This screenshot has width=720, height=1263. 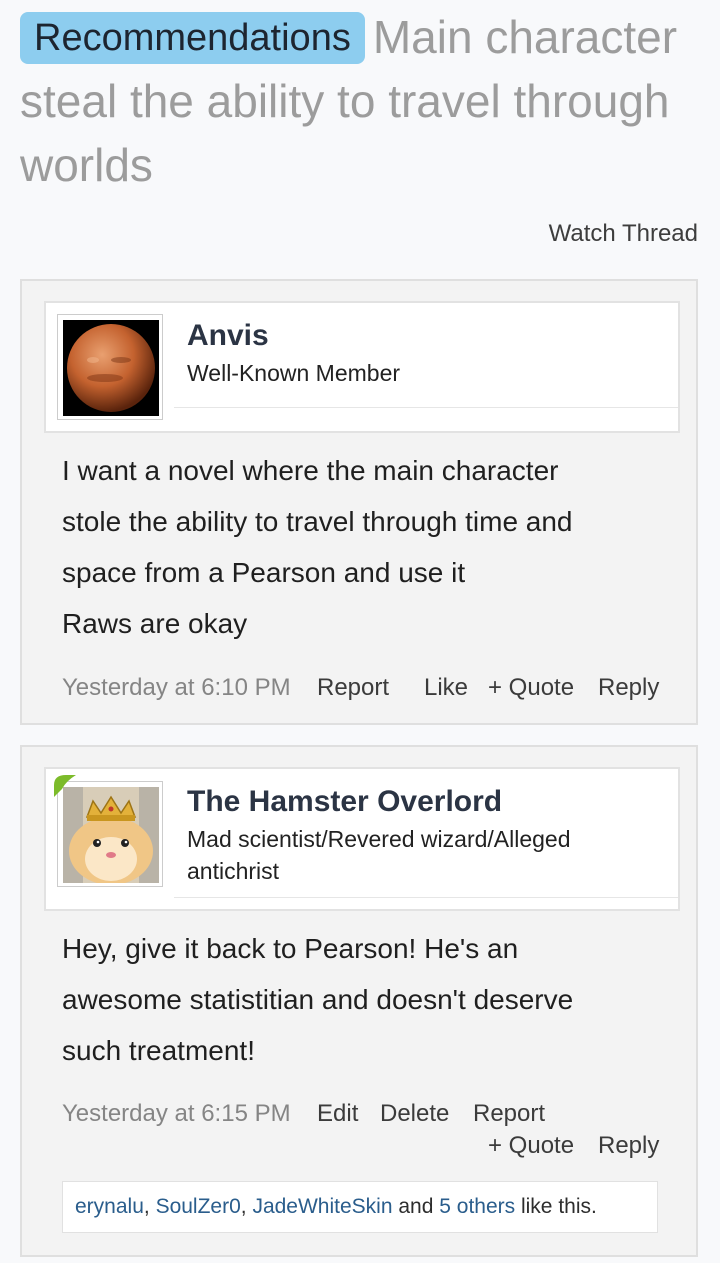 I want to click on likes-suffix: like this., so click(x=556, y=1206).